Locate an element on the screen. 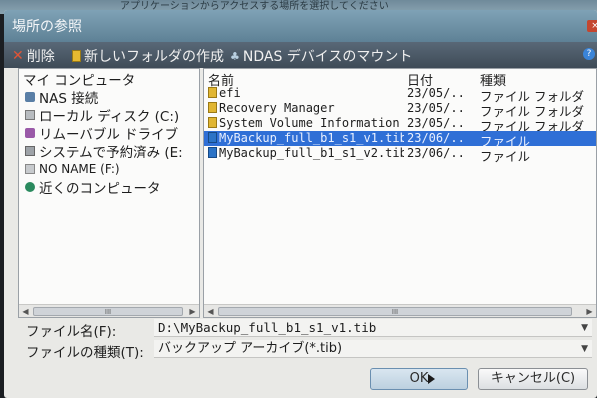  tree-item-label: 近くのコンピュータ is located at coordinates (100, 188).